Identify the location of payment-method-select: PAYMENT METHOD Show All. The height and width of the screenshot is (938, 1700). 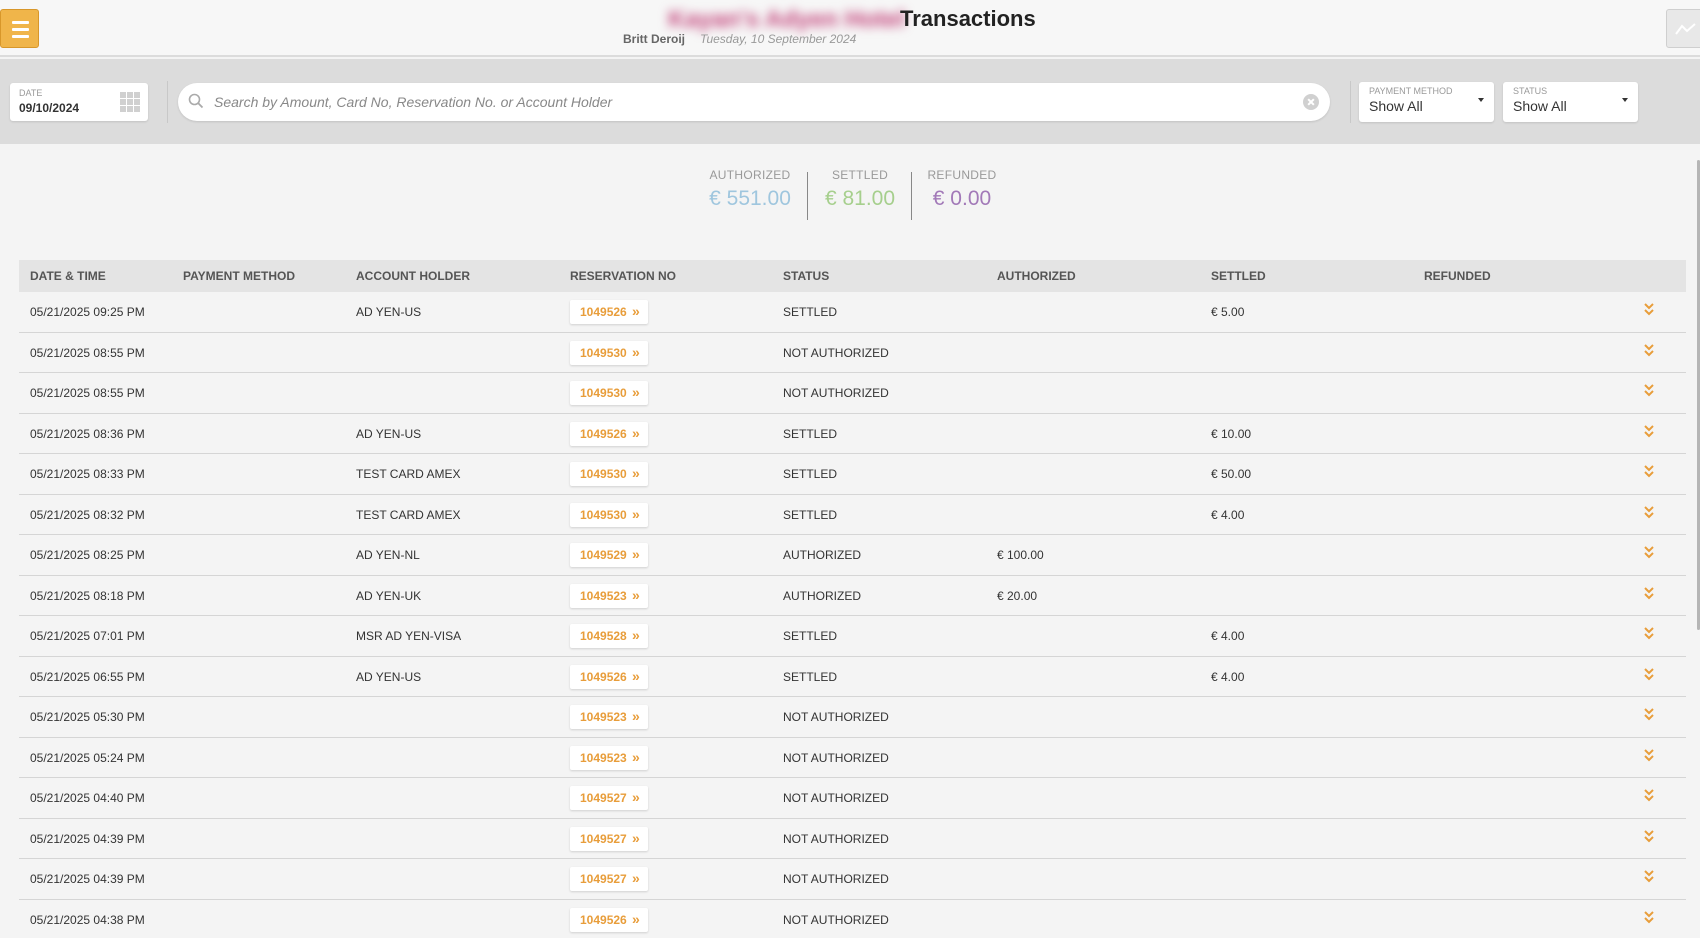
(1426, 102).